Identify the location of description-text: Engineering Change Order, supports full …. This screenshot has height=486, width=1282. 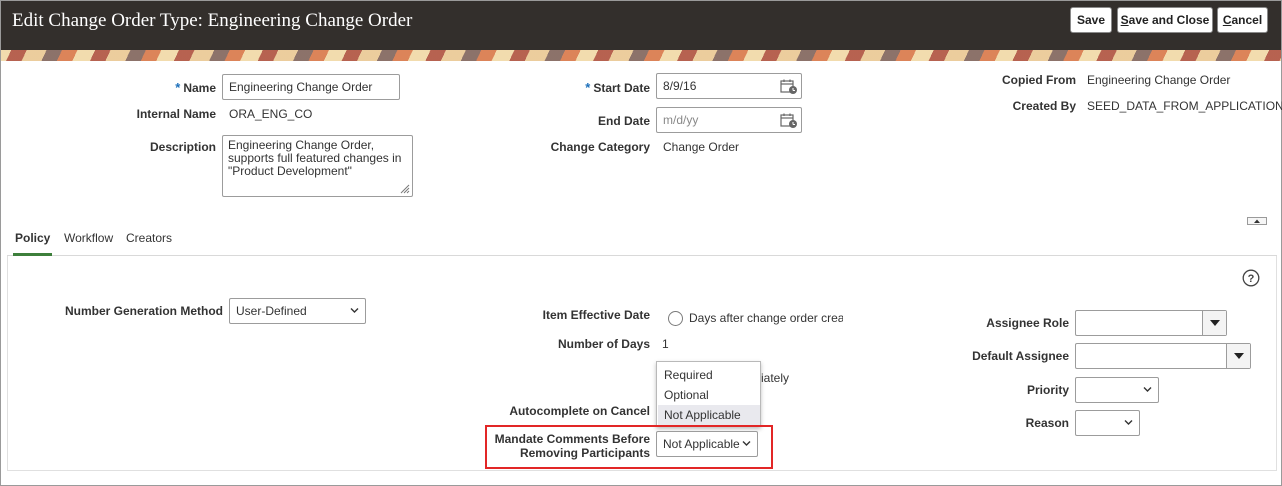
(315, 158).